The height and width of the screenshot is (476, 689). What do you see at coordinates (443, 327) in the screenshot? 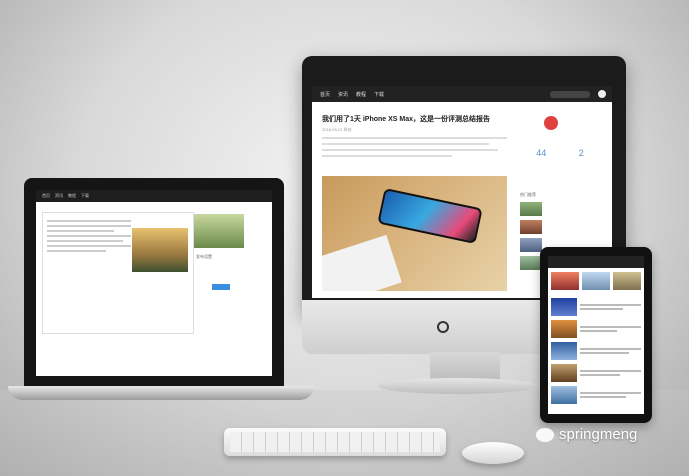
I see `power-icon` at bounding box center [443, 327].